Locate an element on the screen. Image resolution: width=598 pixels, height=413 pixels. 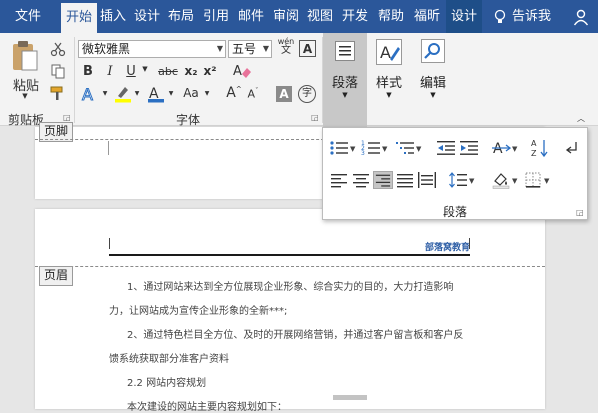
tab-mailings: 邮件 is located at coordinates (251, 16).